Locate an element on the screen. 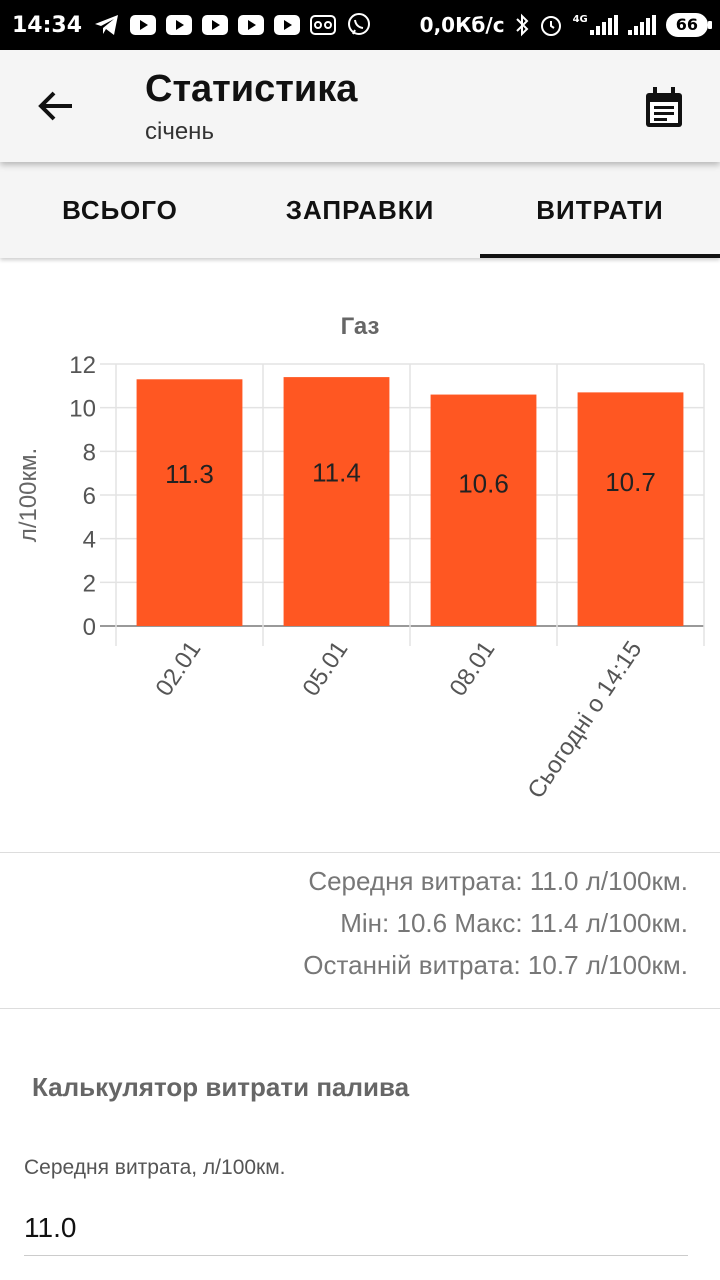  y-tick-label: 12 is located at coordinates (82, 365).